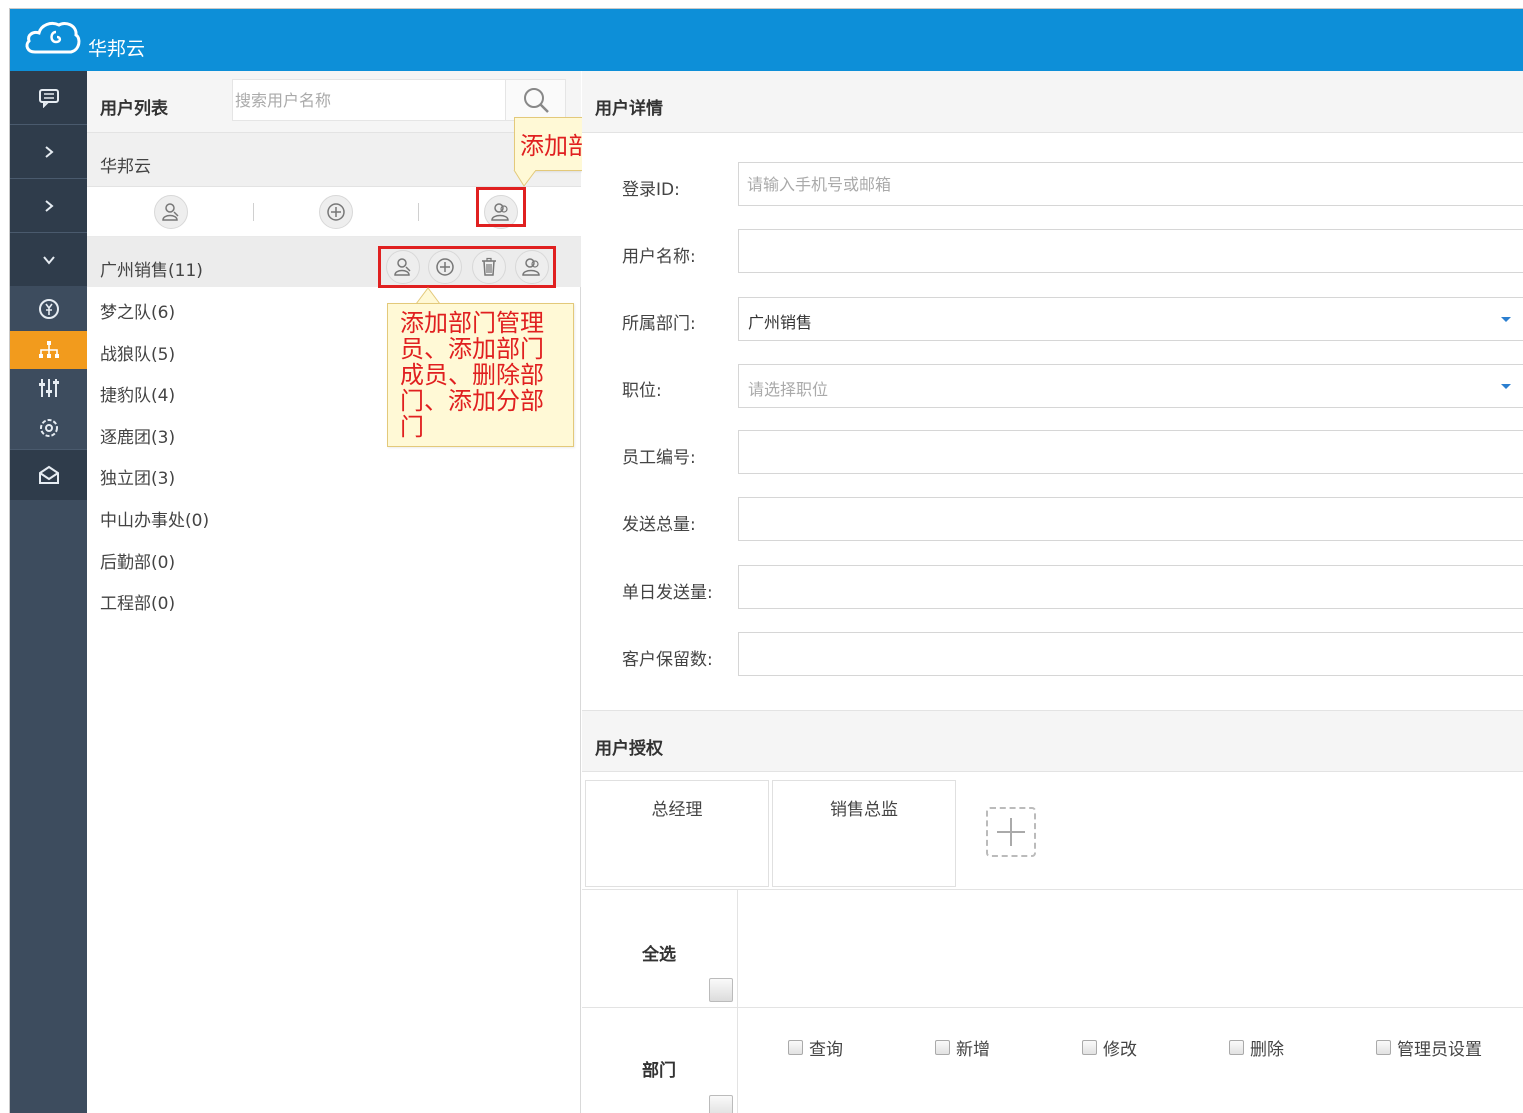 The image size is (1523, 1113). I want to click on trash-icon, so click(489, 266).